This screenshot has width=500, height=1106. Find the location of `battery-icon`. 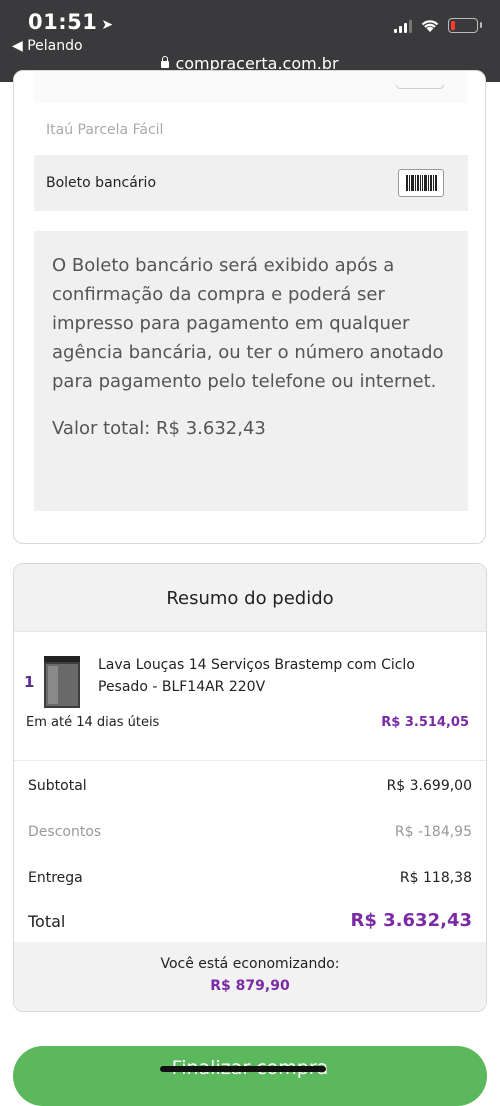

battery-icon is located at coordinates (465, 25).